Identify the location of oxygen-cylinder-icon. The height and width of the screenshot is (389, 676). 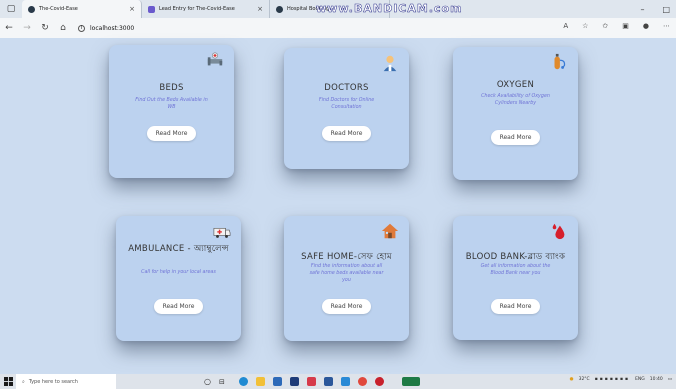
(560, 61).